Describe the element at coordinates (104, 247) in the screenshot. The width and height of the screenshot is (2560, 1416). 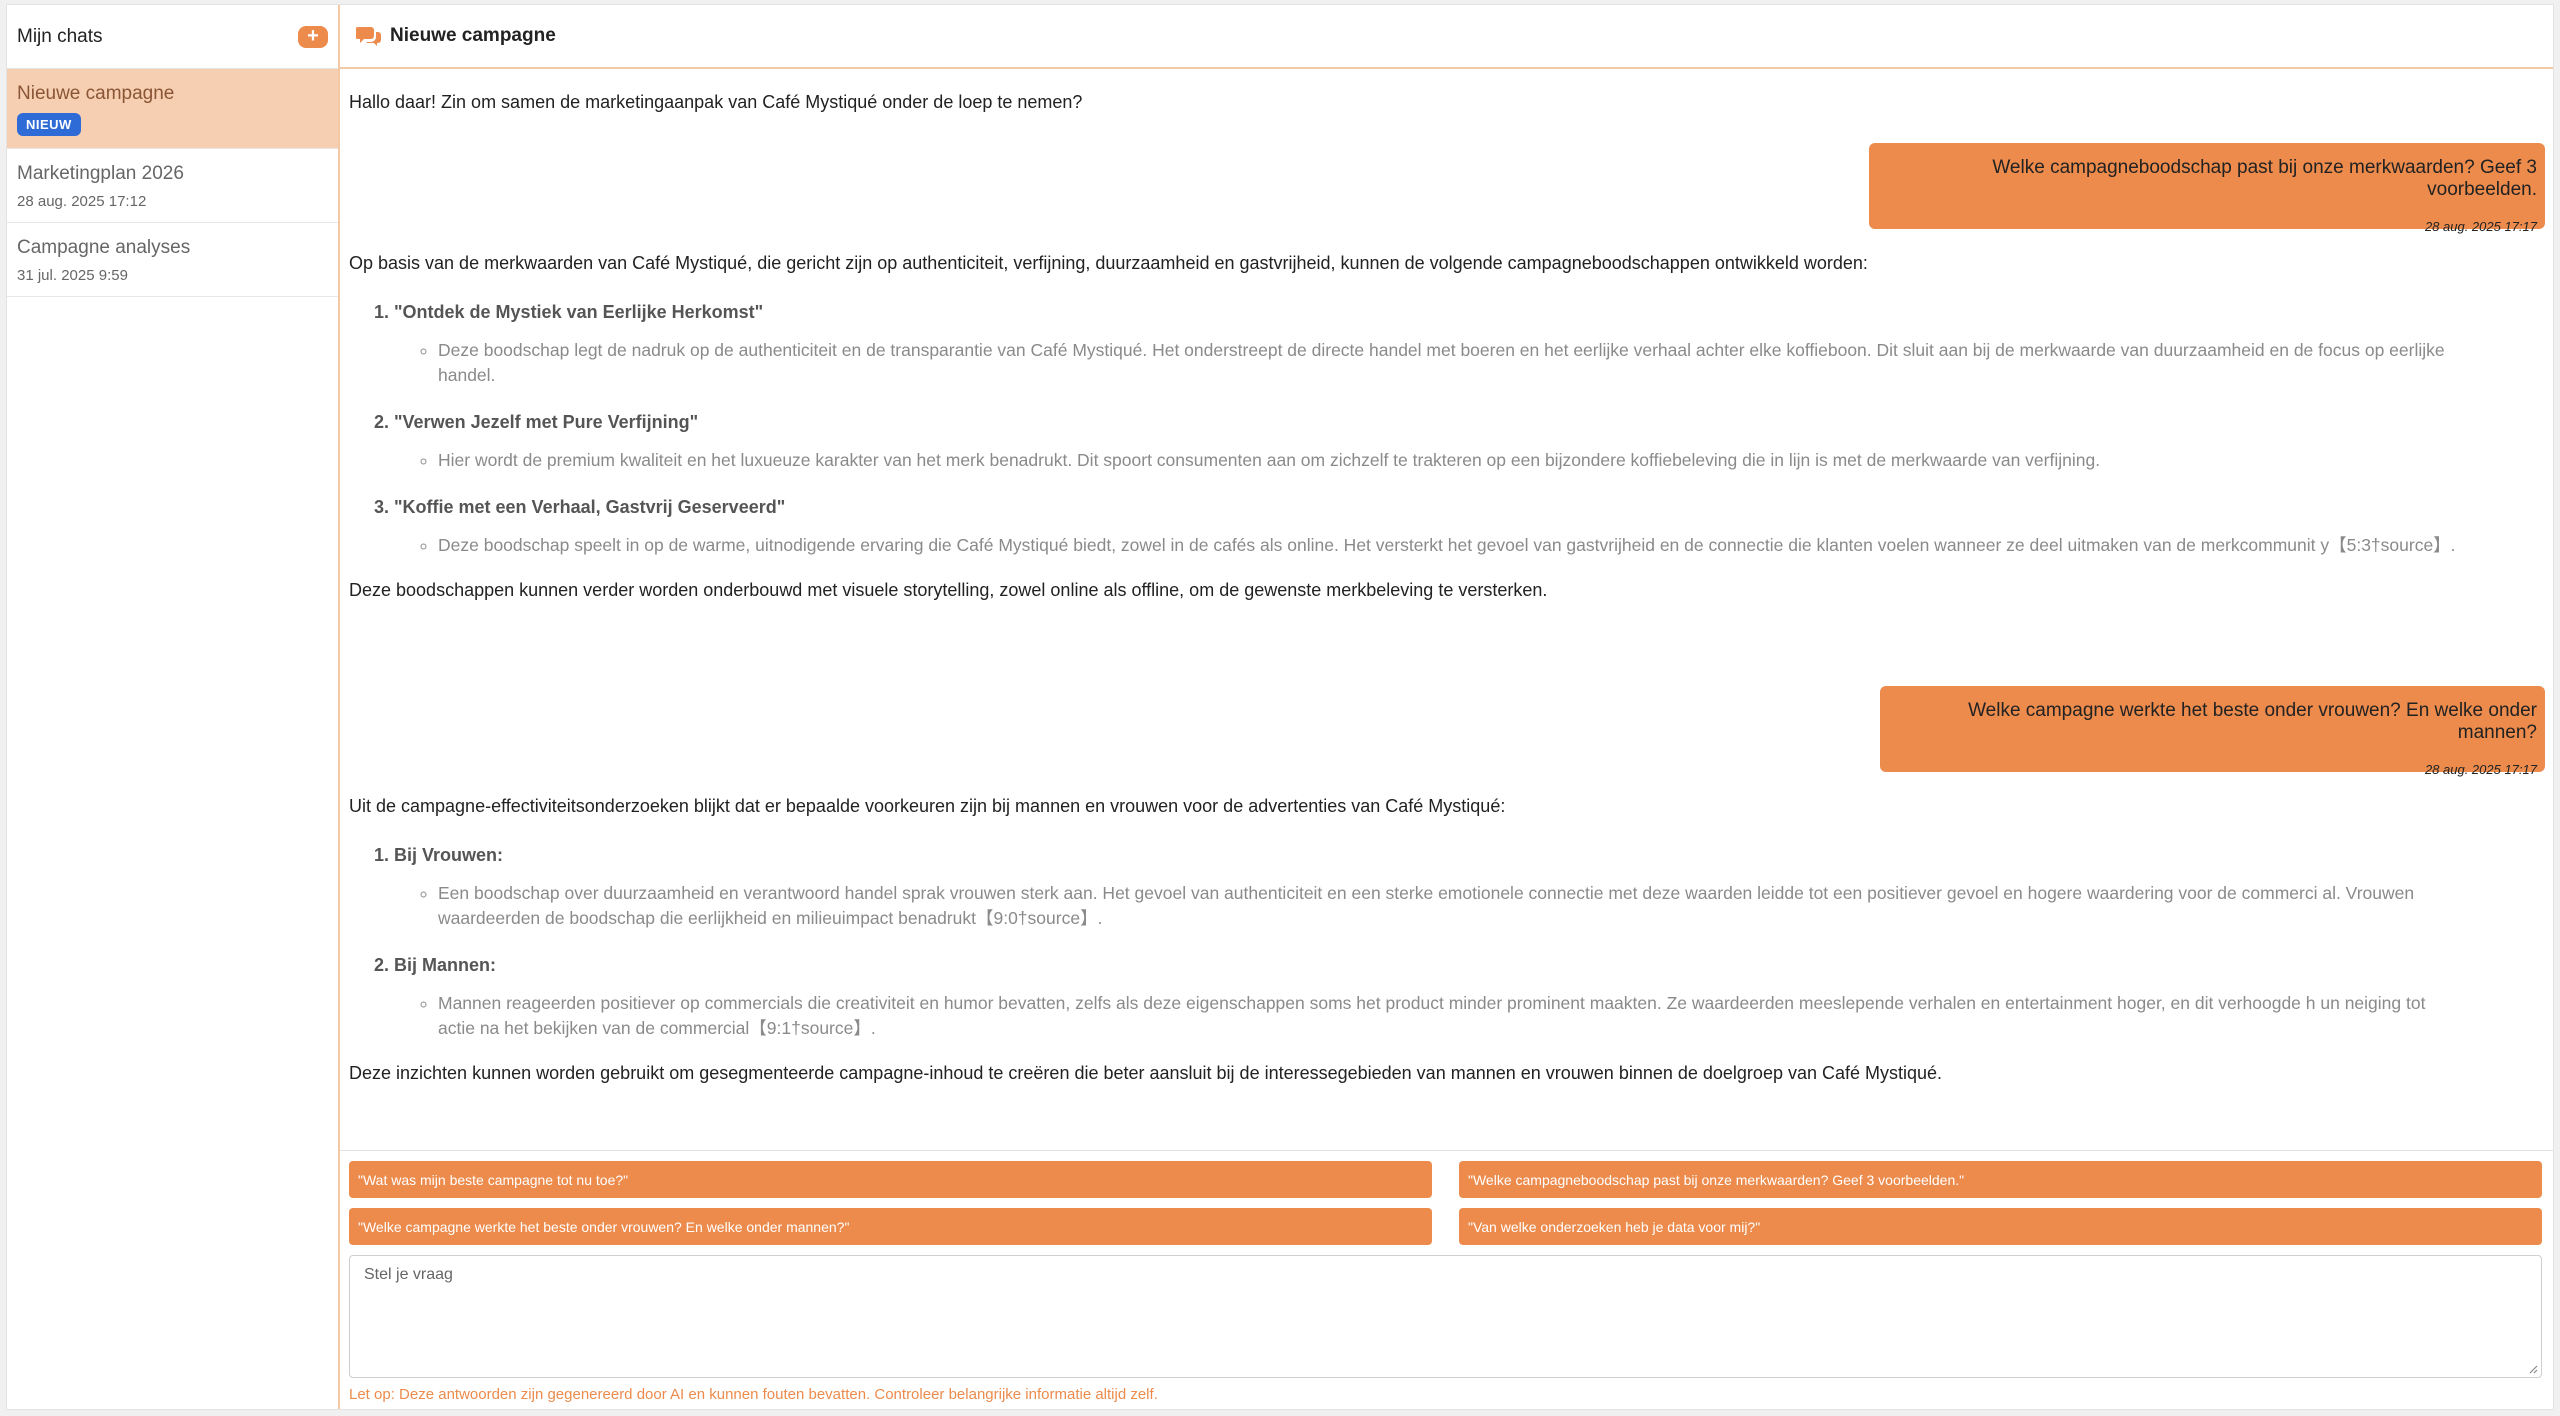
I see `chat-item-title: Campagne analyses` at that location.